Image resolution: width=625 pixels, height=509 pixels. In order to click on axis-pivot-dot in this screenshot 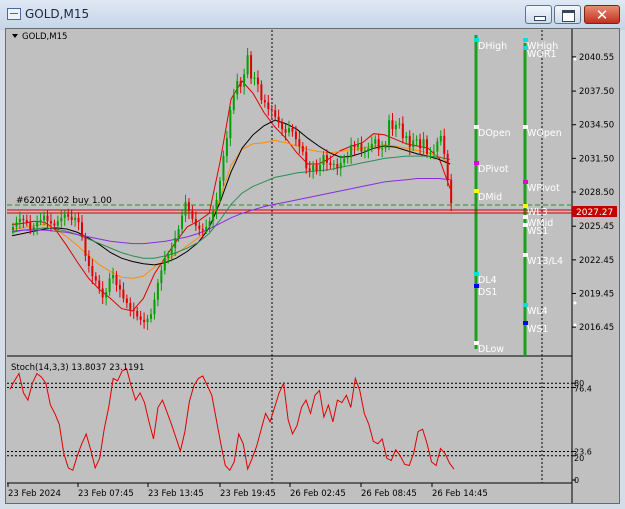, I will do `click(575, 59)`.